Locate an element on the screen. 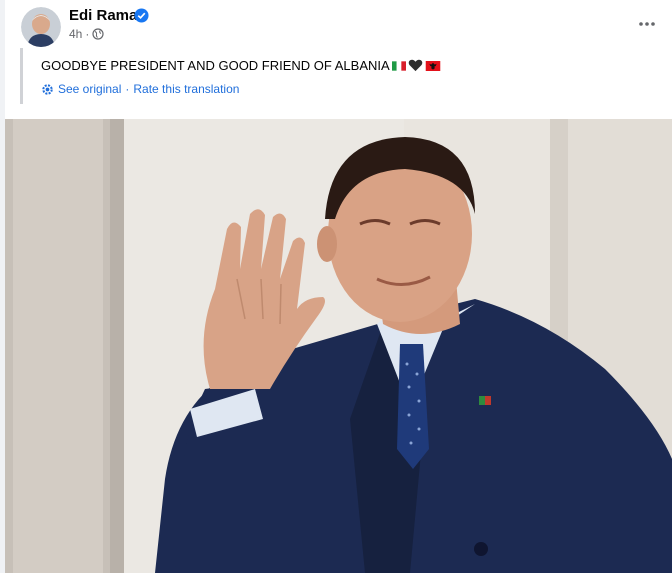 The height and width of the screenshot is (573, 672). author-name: Edi Rama is located at coordinates (103, 15).